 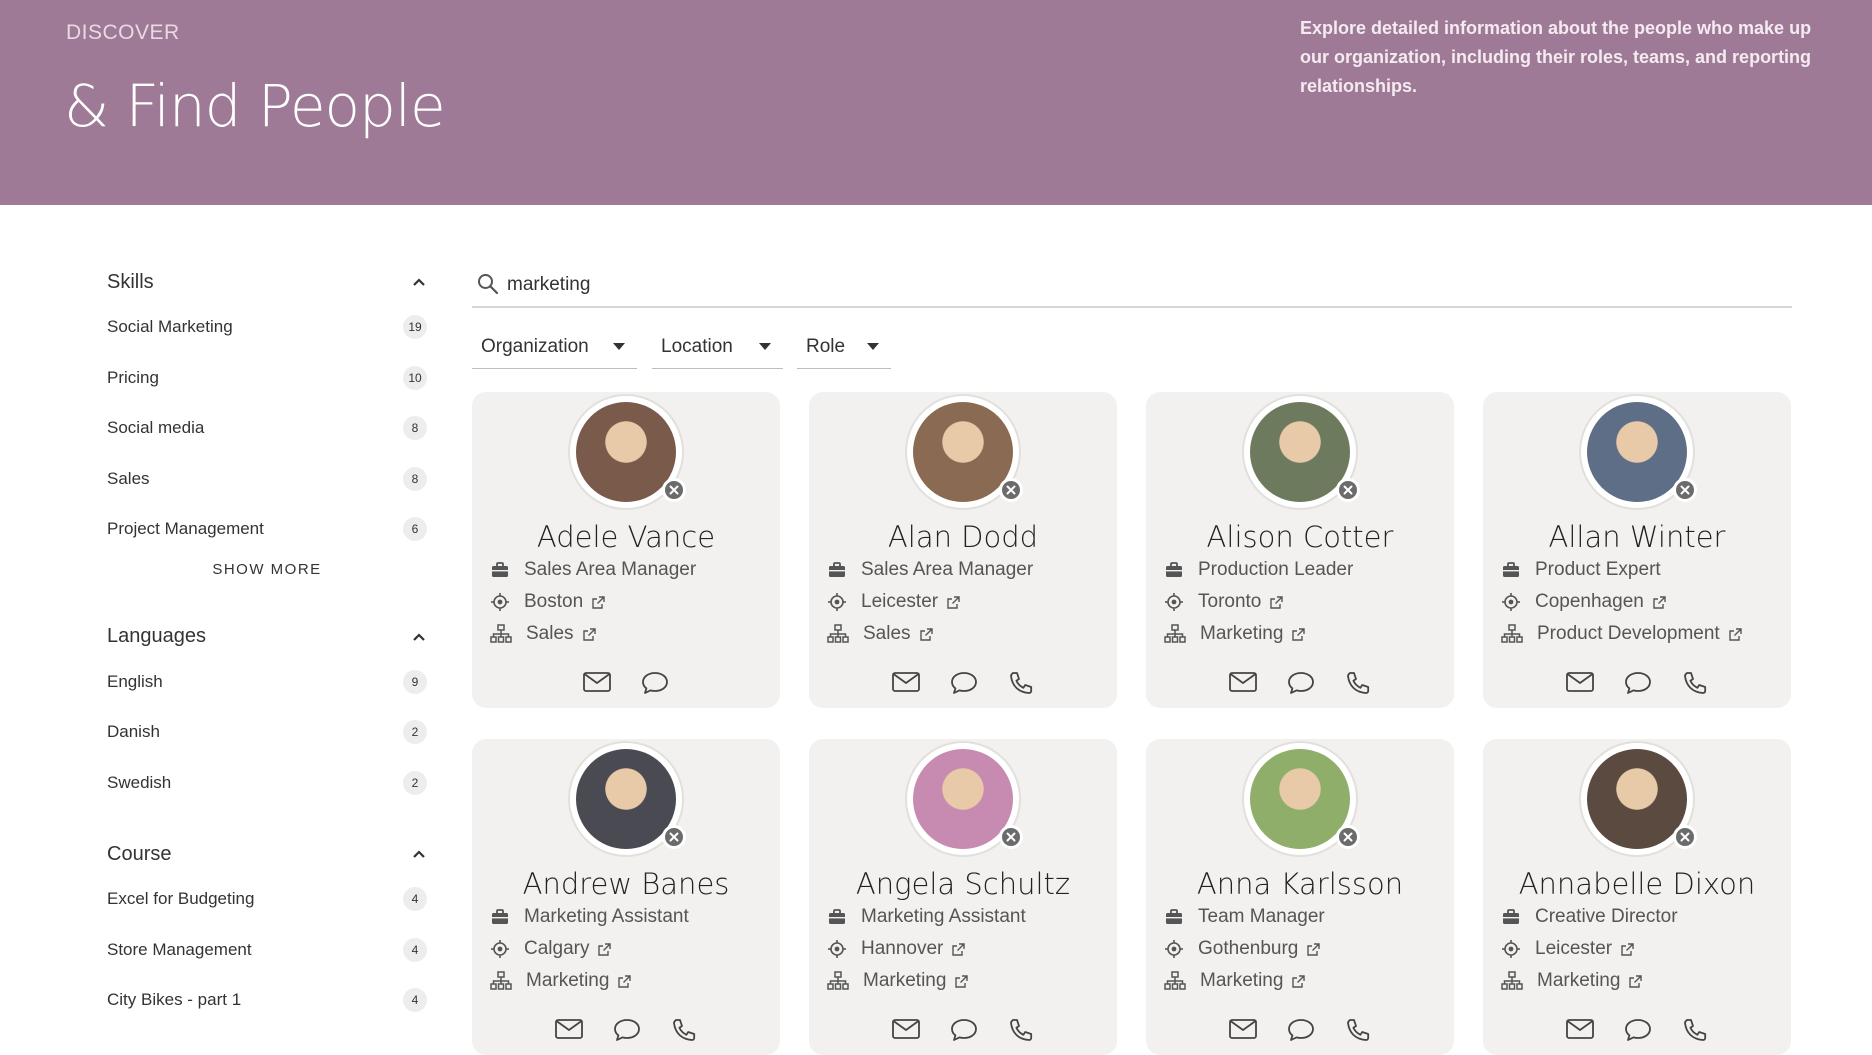 I want to click on department-link: Product Development, so click(x=1628, y=634).